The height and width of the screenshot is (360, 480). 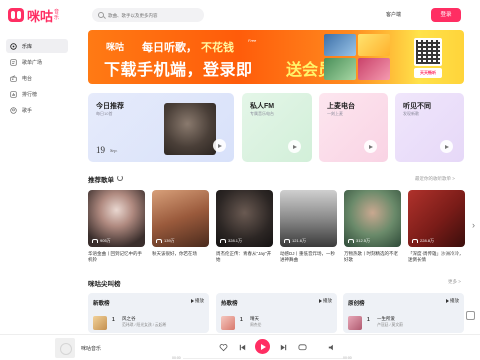 I want to click on banner-highlight-1: 不花钱, so click(x=217, y=48).